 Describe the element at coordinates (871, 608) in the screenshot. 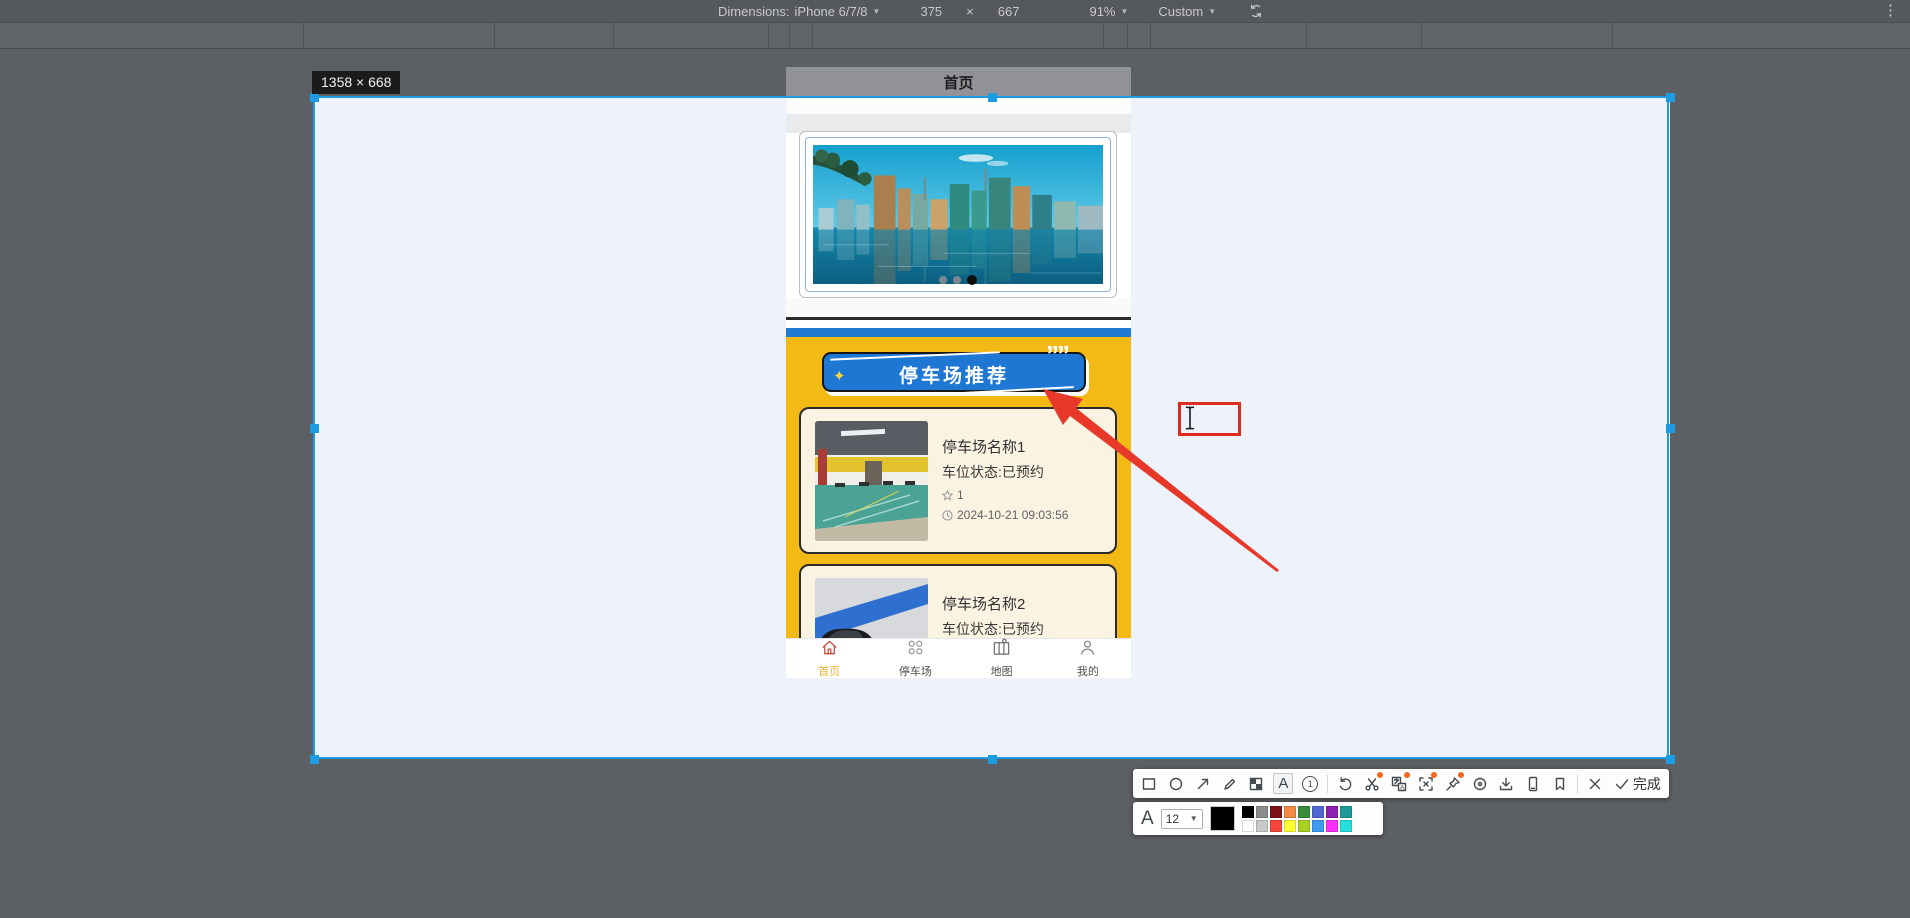

I see `parking-car-photo` at that location.